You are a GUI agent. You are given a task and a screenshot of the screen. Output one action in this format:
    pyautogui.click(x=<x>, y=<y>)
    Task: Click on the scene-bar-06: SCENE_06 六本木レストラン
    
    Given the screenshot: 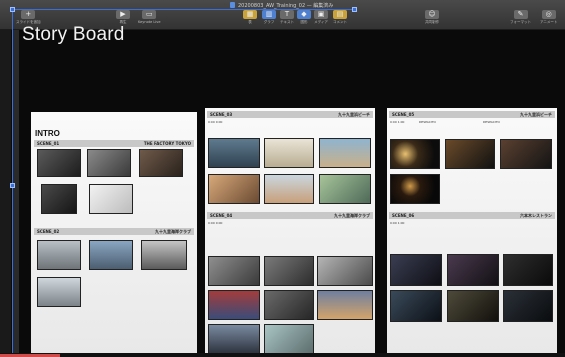 What is the action you would take?
    pyautogui.click(x=472, y=215)
    